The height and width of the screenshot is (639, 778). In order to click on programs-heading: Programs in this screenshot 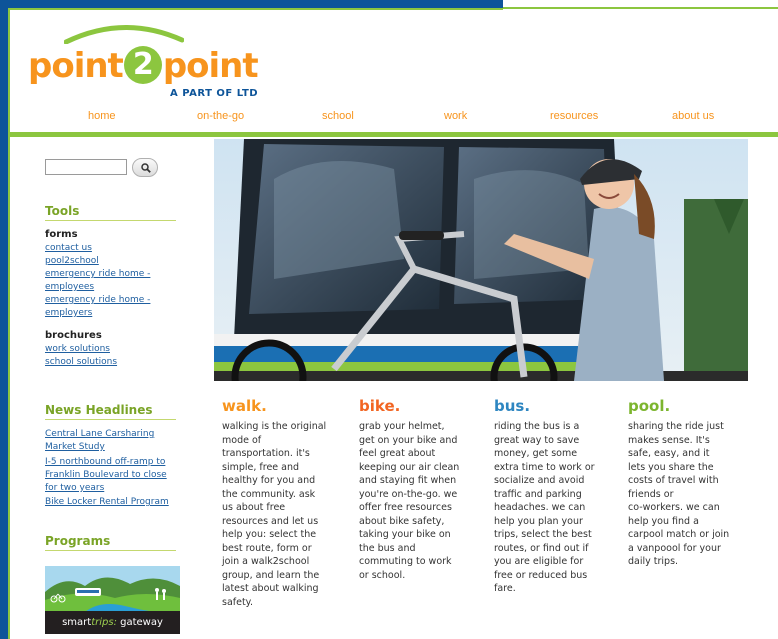, I will do `click(78, 541)`.